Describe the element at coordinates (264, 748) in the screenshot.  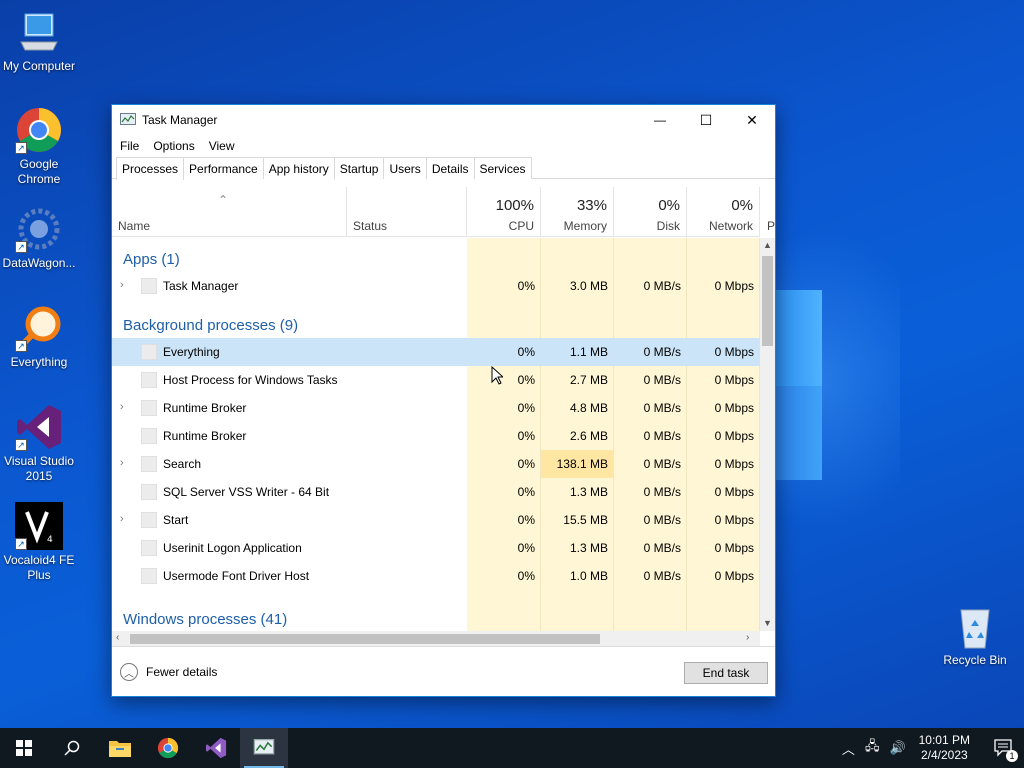
I see `taskbar-task-manager` at that location.